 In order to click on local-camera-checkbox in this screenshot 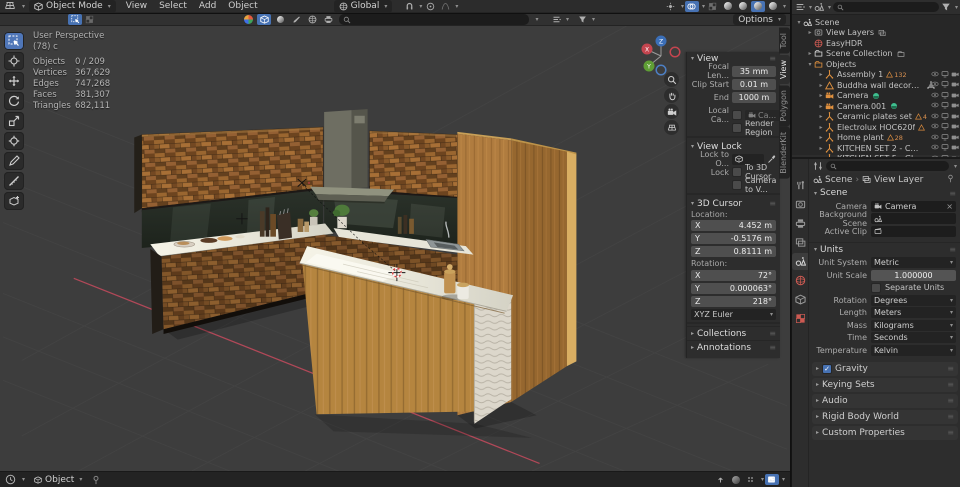, I will do `click(737, 115)`.